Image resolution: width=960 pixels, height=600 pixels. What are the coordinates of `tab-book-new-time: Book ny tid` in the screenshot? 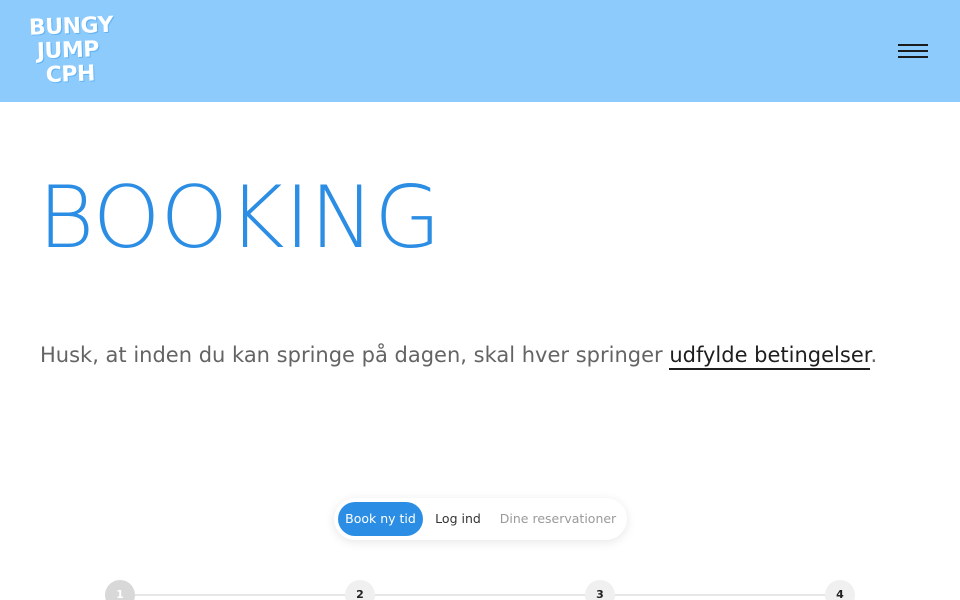 It's located at (380, 519).